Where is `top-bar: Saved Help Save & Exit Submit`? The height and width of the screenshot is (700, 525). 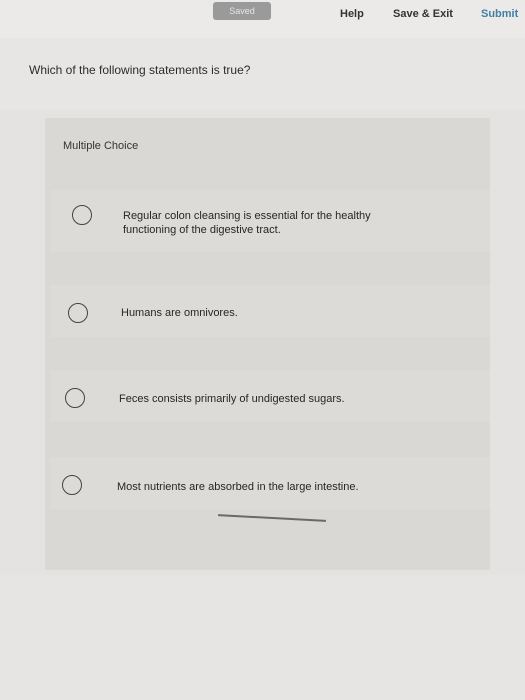 top-bar: Saved Help Save & Exit Submit is located at coordinates (262, 19).